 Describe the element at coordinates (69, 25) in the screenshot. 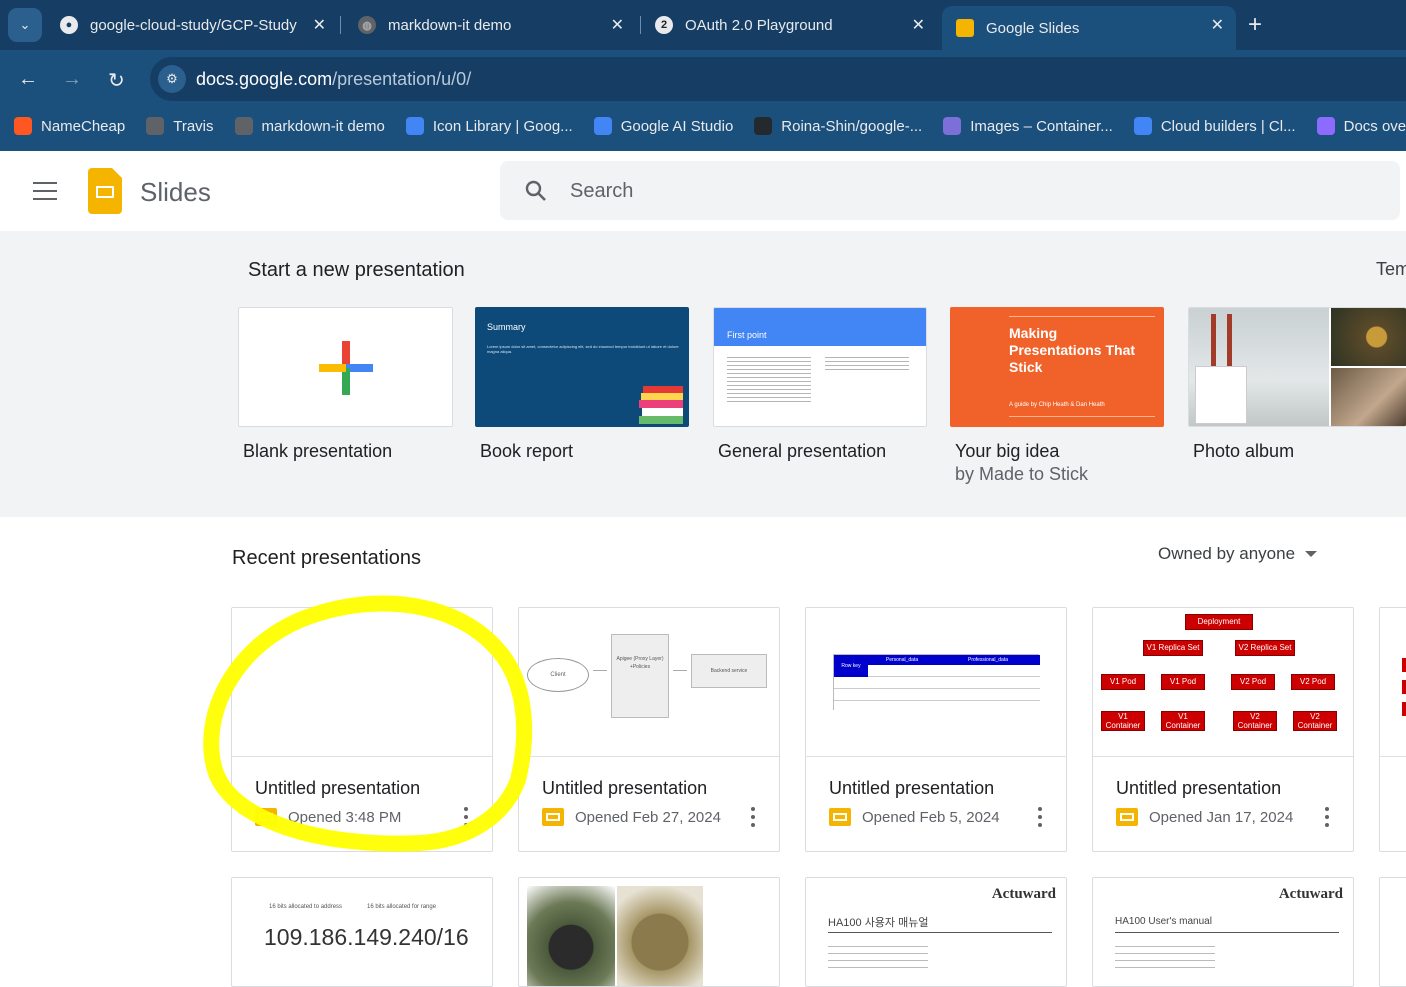

I see `github-icon: ●` at that location.